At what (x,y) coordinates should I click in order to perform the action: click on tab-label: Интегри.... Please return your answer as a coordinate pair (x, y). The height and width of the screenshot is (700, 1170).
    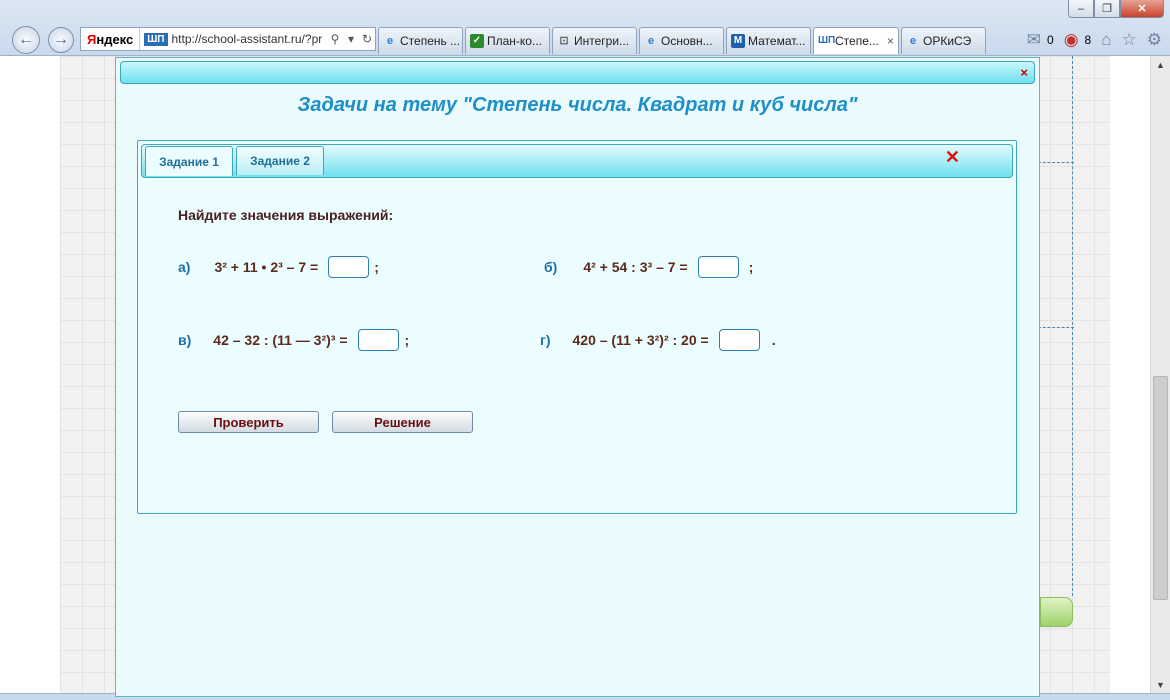
    Looking at the image, I should click on (602, 41).